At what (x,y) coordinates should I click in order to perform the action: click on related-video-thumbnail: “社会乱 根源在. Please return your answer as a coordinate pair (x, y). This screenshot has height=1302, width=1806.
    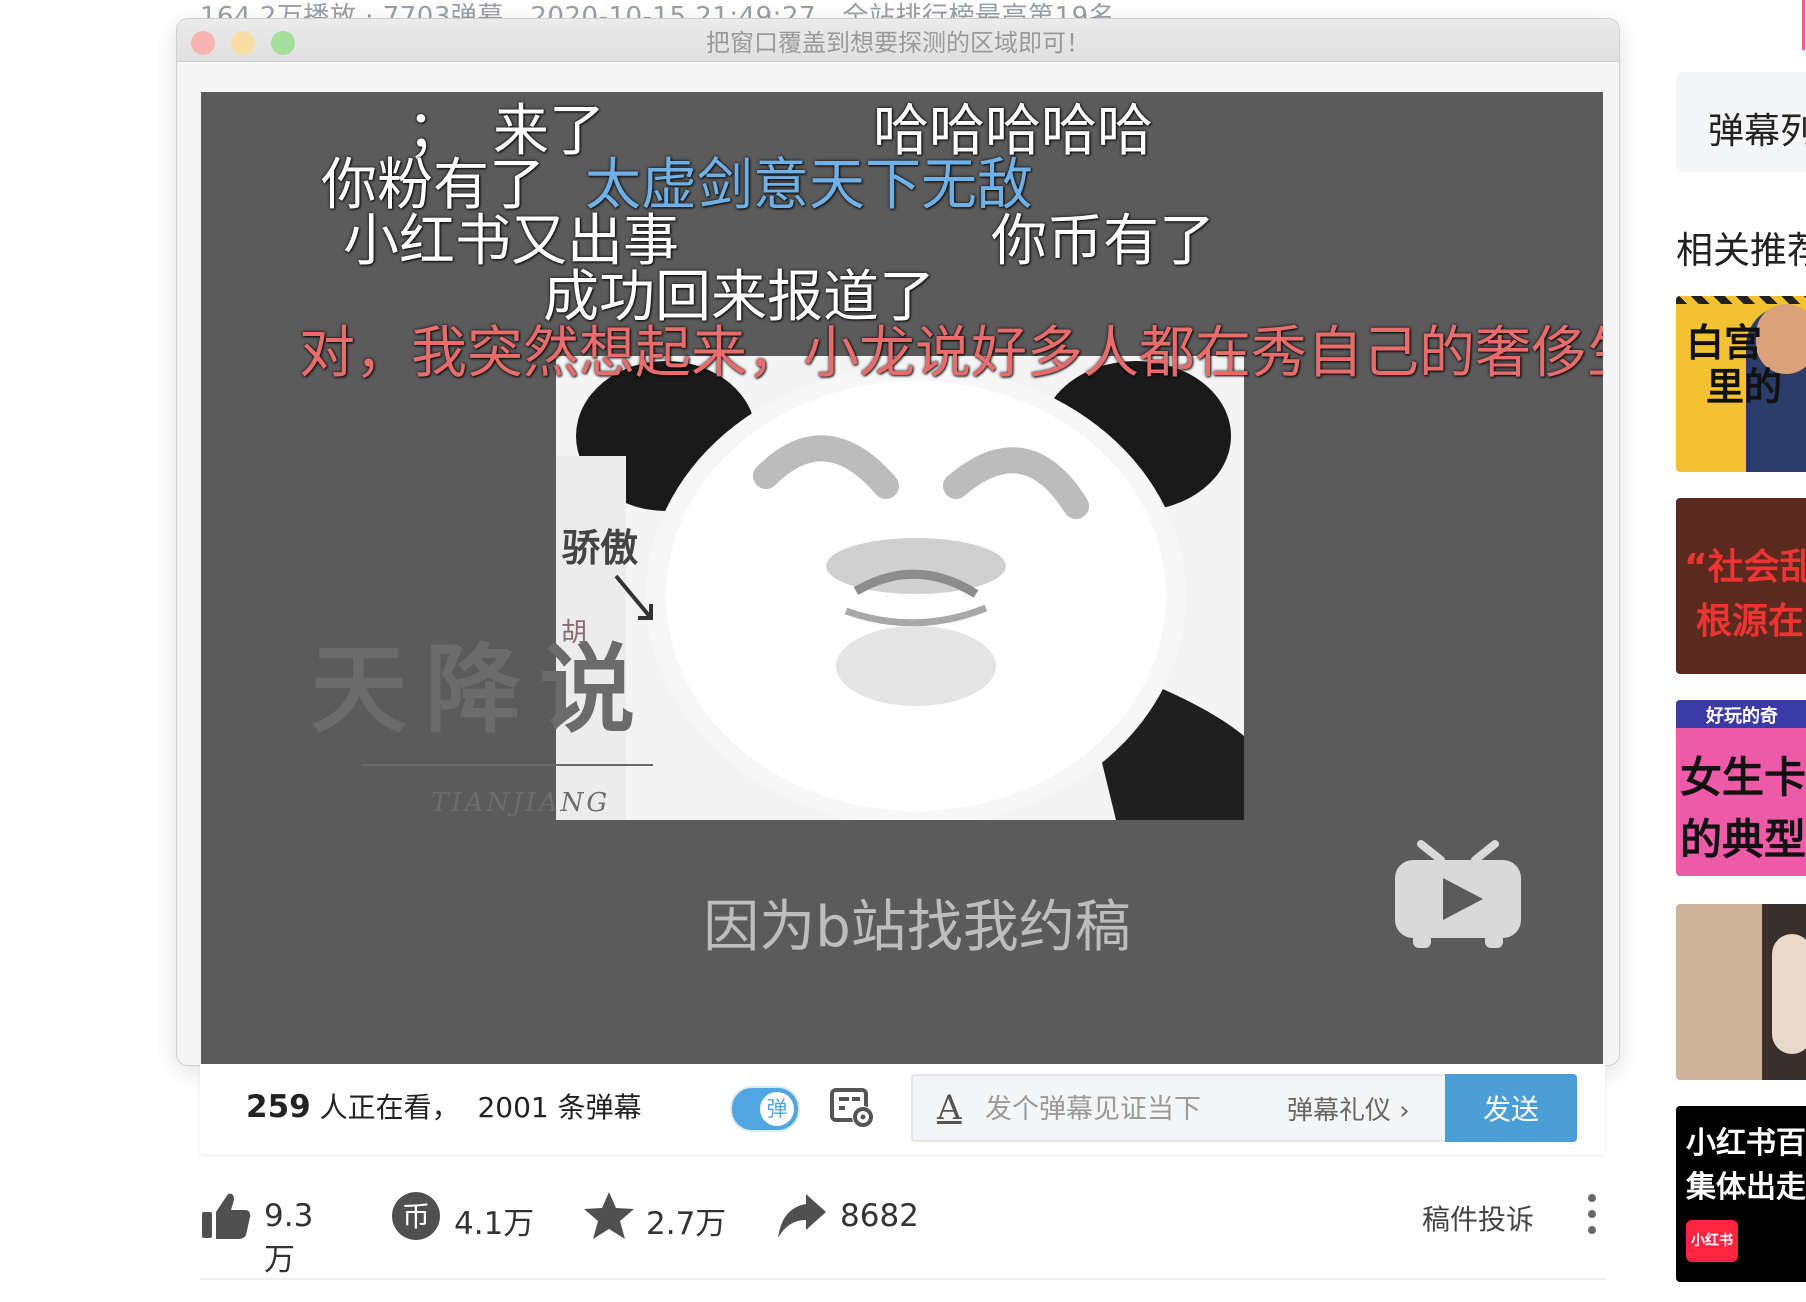
    Looking at the image, I should click on (1741, 586).